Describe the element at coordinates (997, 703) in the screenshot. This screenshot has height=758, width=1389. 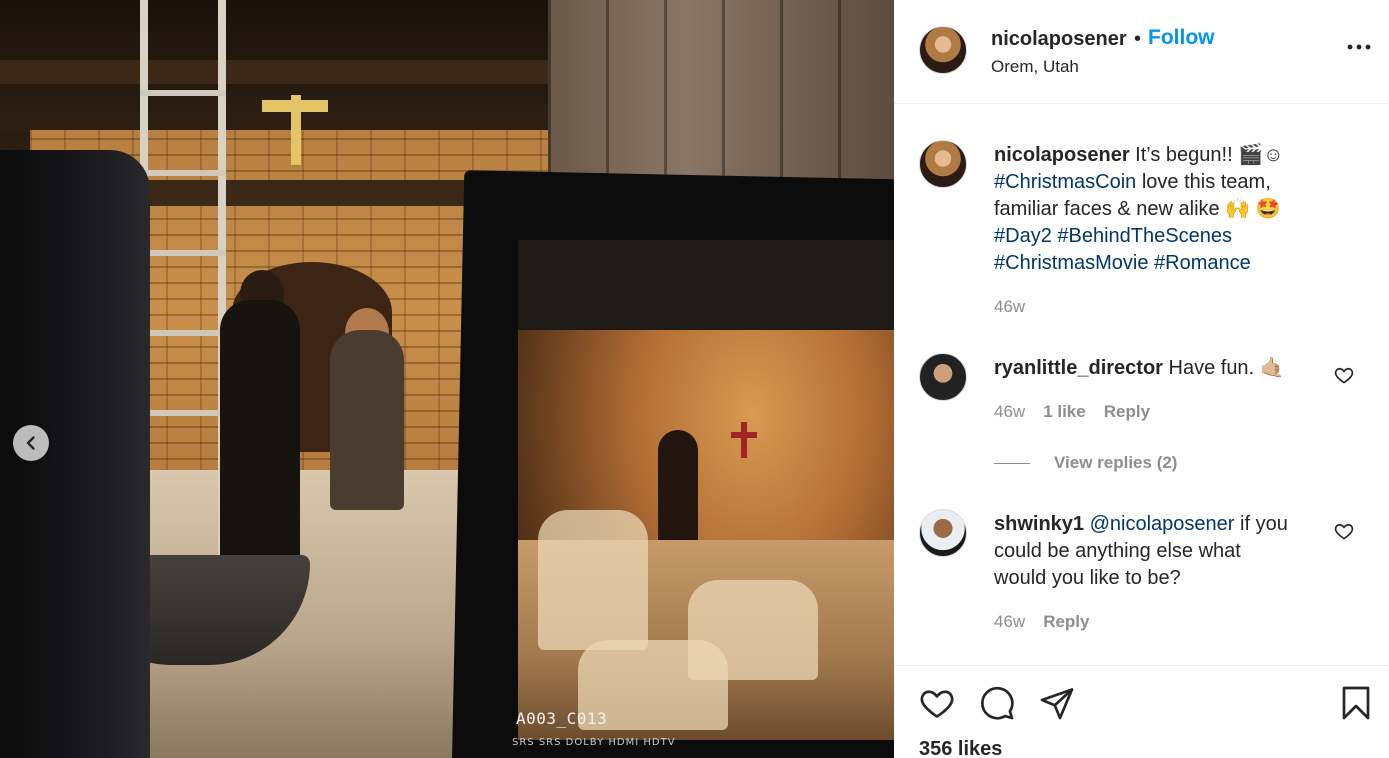
I see `comment-icon` at that location.